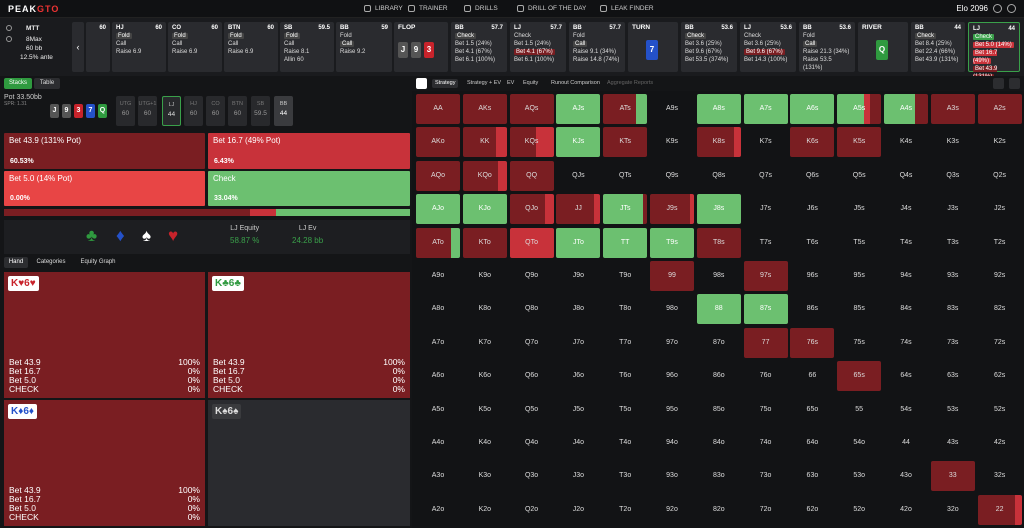  What do you see at coordinates (485, 343) in the screenshot?
I see `hand-cell-k7o: K7o` at bounding box center [485, 343].